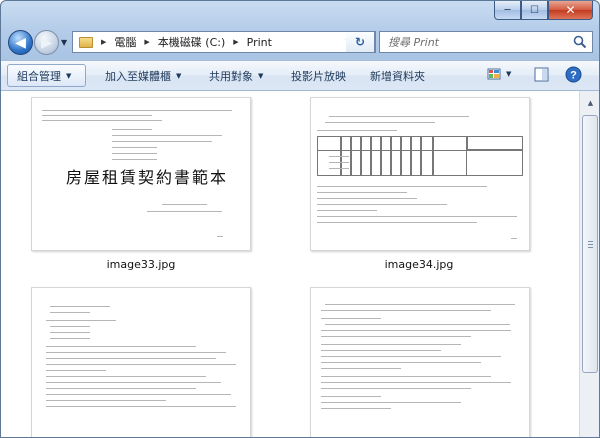 The height and width of the screenshot is (438, 600). What do you see at coordinates (580, 42) in the screenshot?
I see `search-icon` at bounding box center [580, 42].